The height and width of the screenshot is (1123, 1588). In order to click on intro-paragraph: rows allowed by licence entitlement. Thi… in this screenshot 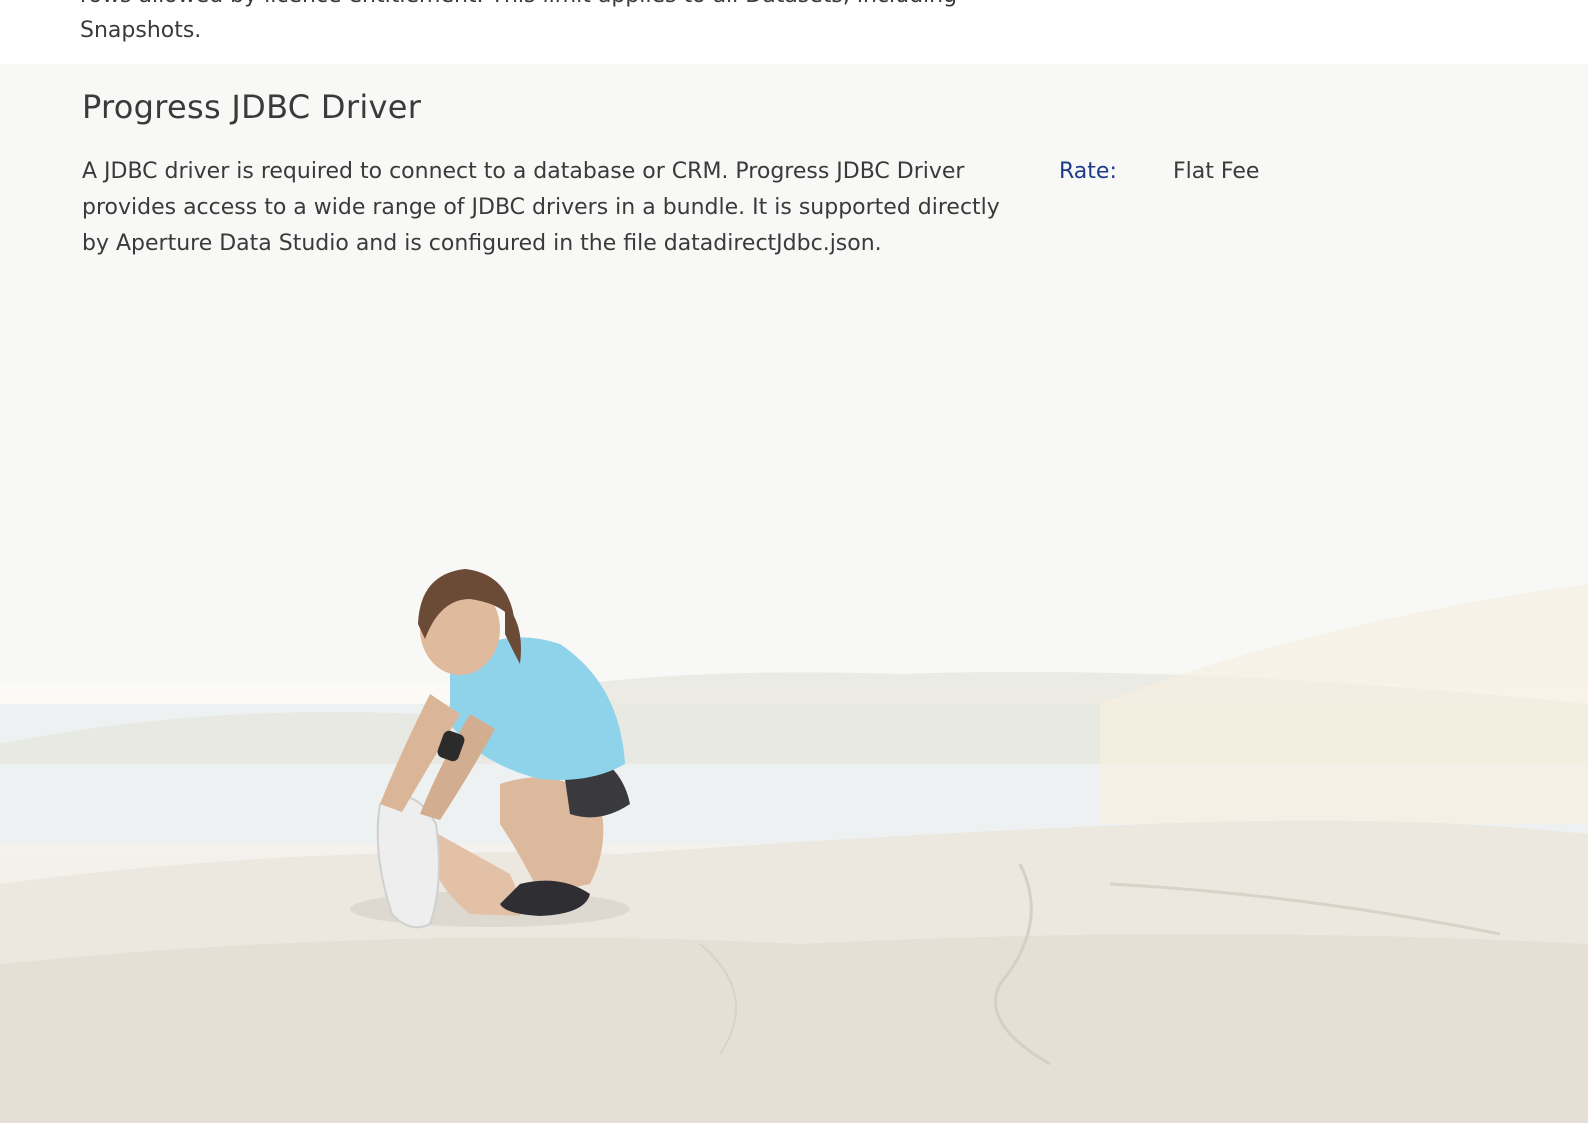, I will do `click(518, 21)`.